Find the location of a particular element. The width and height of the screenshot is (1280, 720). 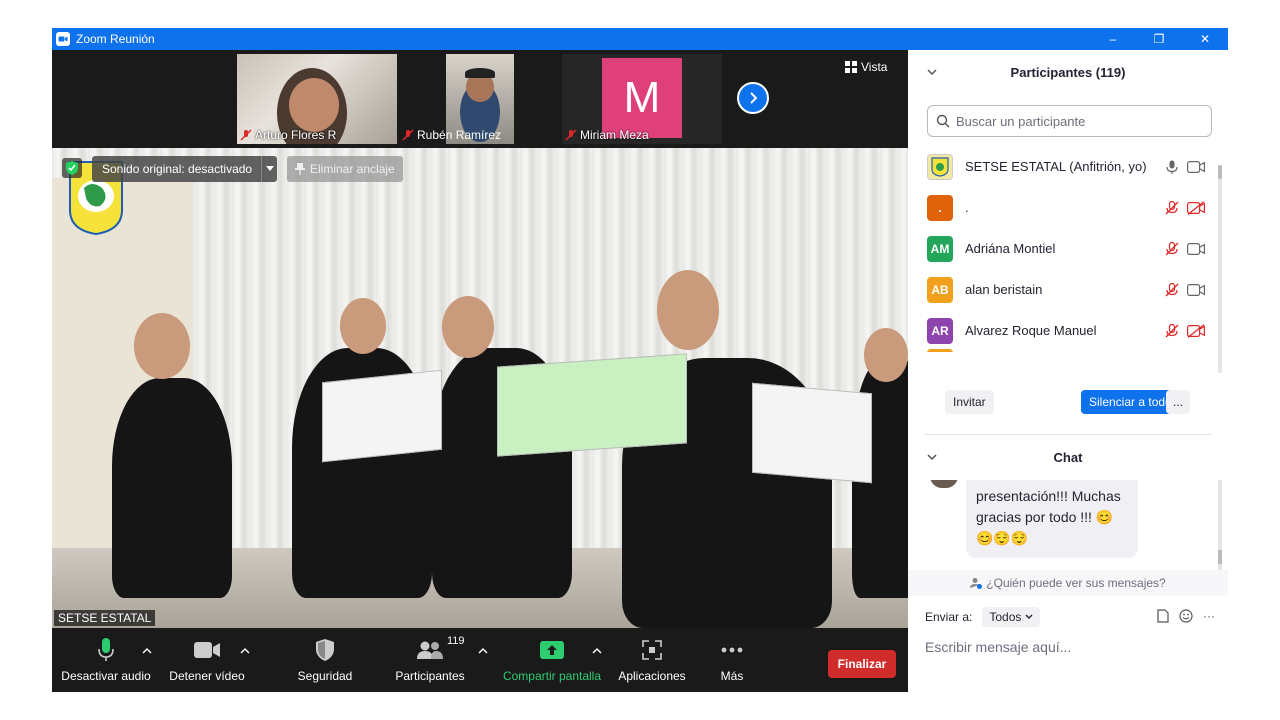

more-button: Más is located at coordinates (732, 660).